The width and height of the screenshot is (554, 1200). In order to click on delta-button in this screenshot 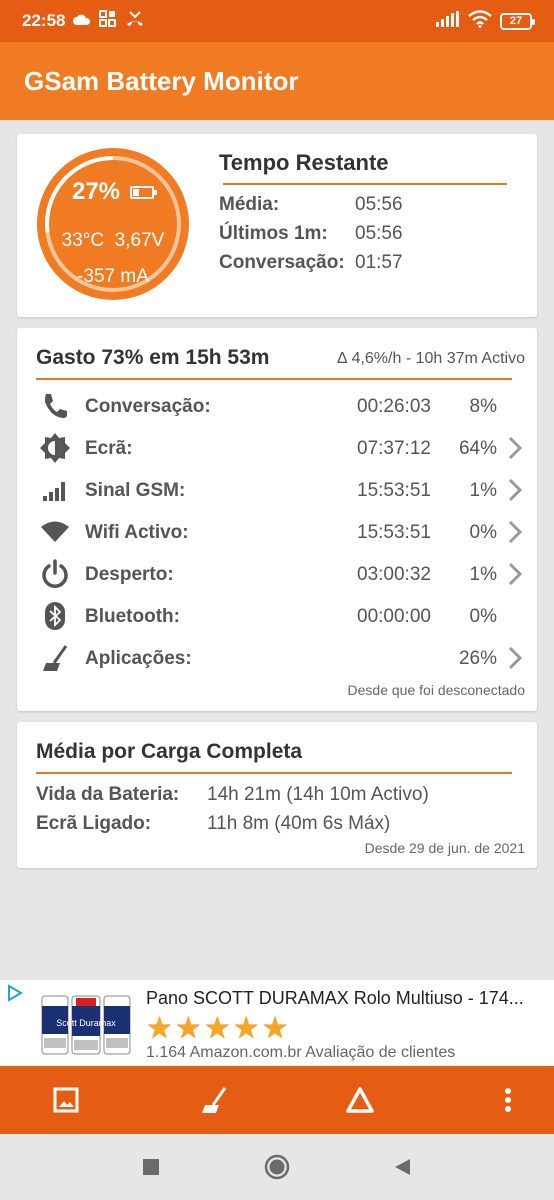, I will do `click(360, 1100)`.